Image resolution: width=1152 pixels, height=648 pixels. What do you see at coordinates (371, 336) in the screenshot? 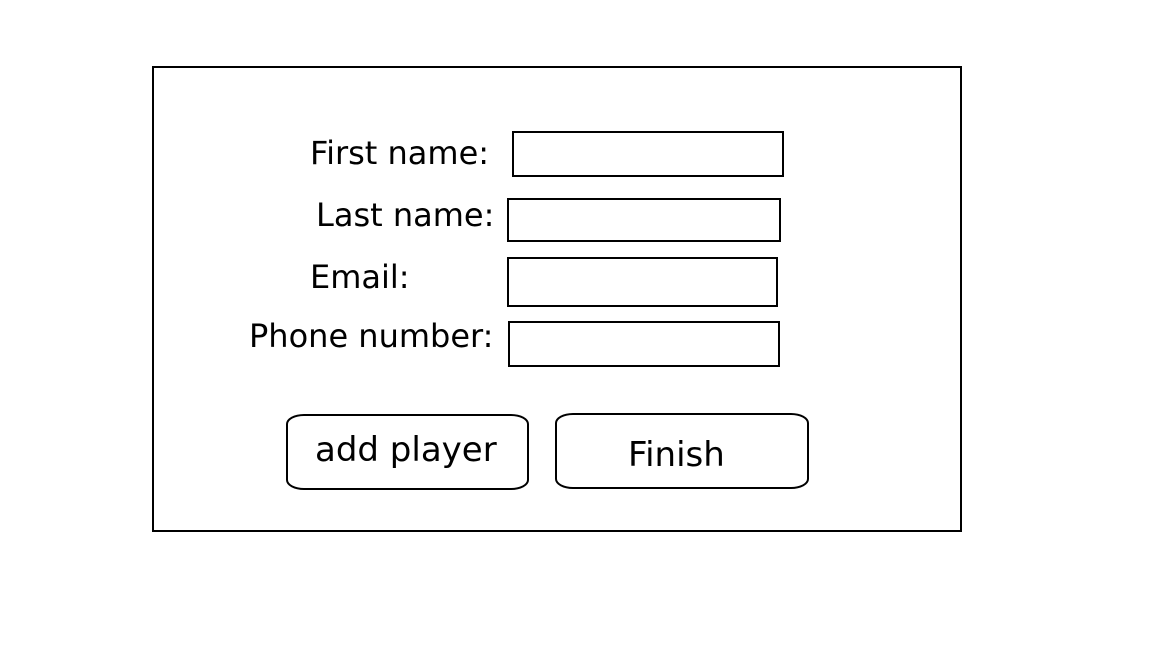
I see `phone-number-label: Phone number:` at bounding box center [371, 336].